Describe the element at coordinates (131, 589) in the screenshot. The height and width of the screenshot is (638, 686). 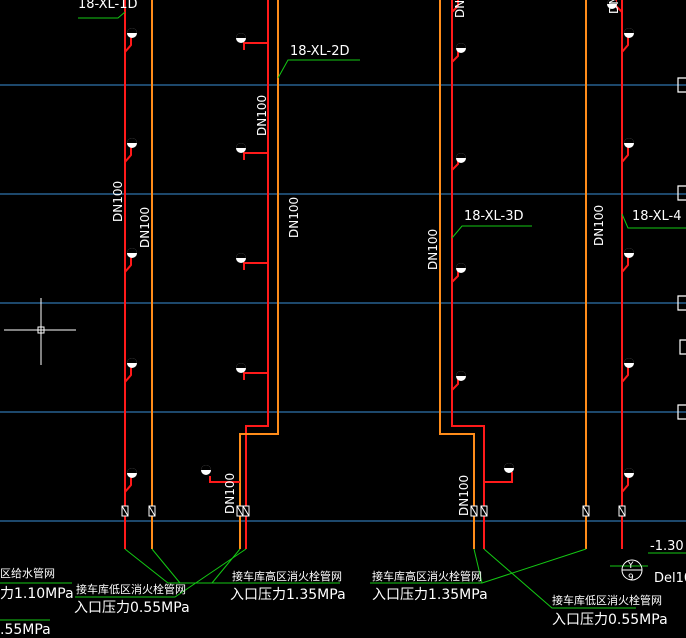
I see `low-zone-label: 接车库低区消火栓管网` at that location.